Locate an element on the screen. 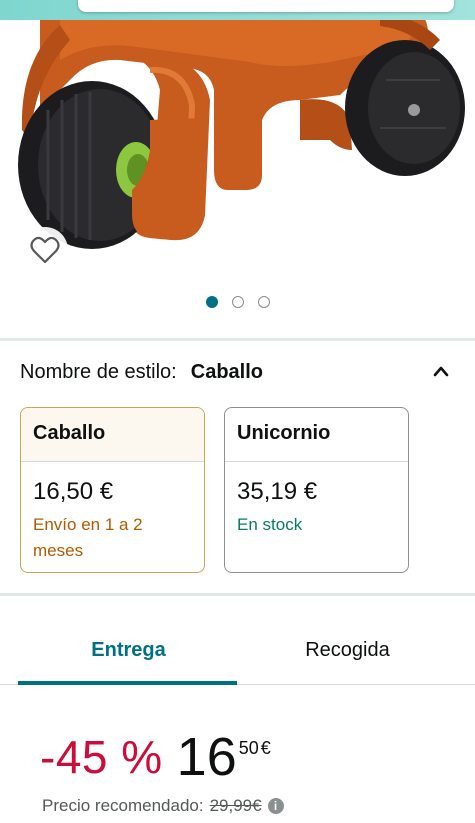 This screenshot has height=823, width=475. tab-recogida: Recogida is located at coordinates (347, 653).